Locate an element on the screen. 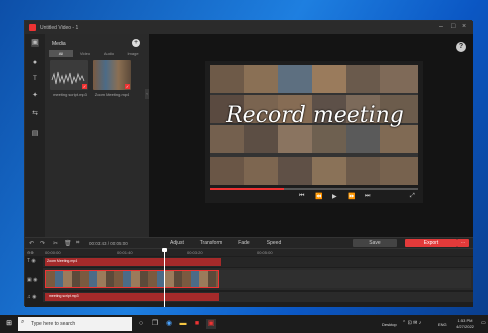  text-track-icon: T ◉ is located at coordinates (31, 261).